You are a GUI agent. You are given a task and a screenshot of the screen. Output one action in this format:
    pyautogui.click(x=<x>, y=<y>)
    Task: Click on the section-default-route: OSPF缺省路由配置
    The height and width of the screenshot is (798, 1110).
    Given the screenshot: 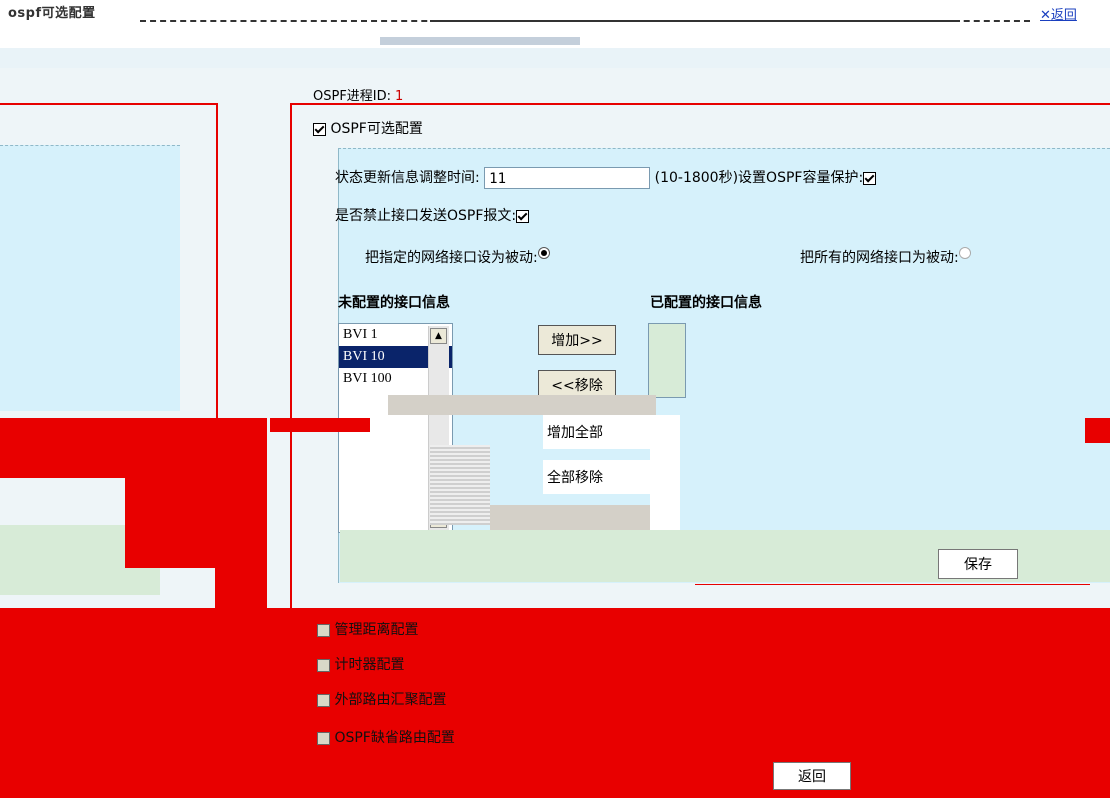 What is the action you would take?
    pyautogui.click(x=386, y=737)
    